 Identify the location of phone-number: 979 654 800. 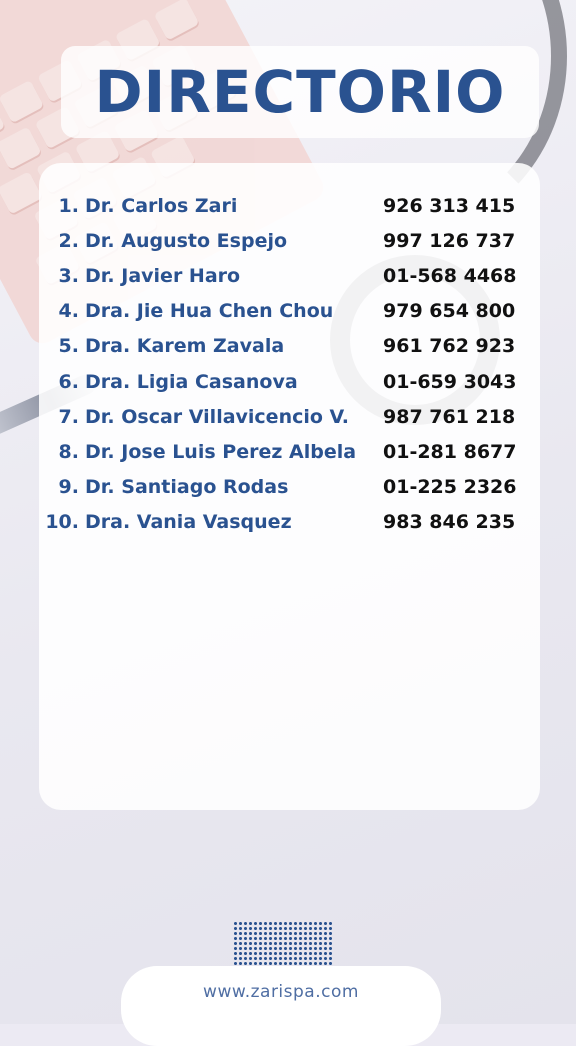
(449, 311).